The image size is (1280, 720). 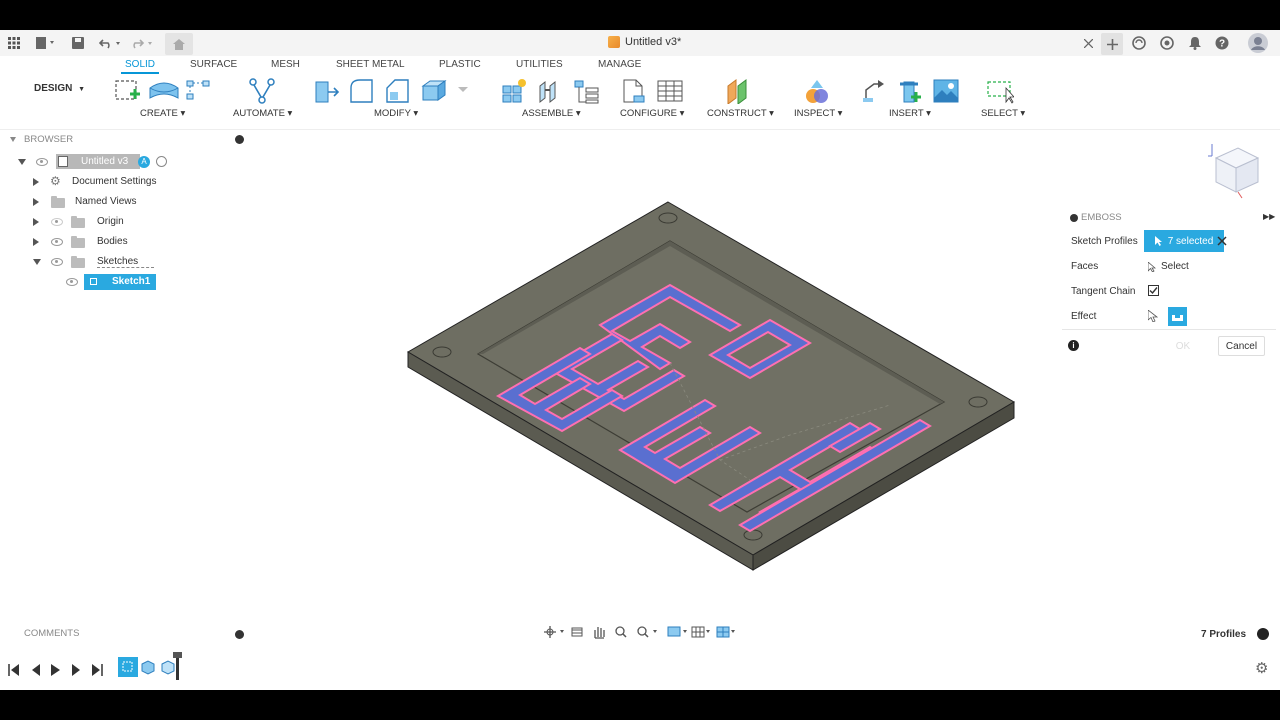 What do you see at coordinates (133, 182) in the screenshot?
I see `tree-item-document-settings: ⚙ Document Settings` at bounding box center [133, 182].